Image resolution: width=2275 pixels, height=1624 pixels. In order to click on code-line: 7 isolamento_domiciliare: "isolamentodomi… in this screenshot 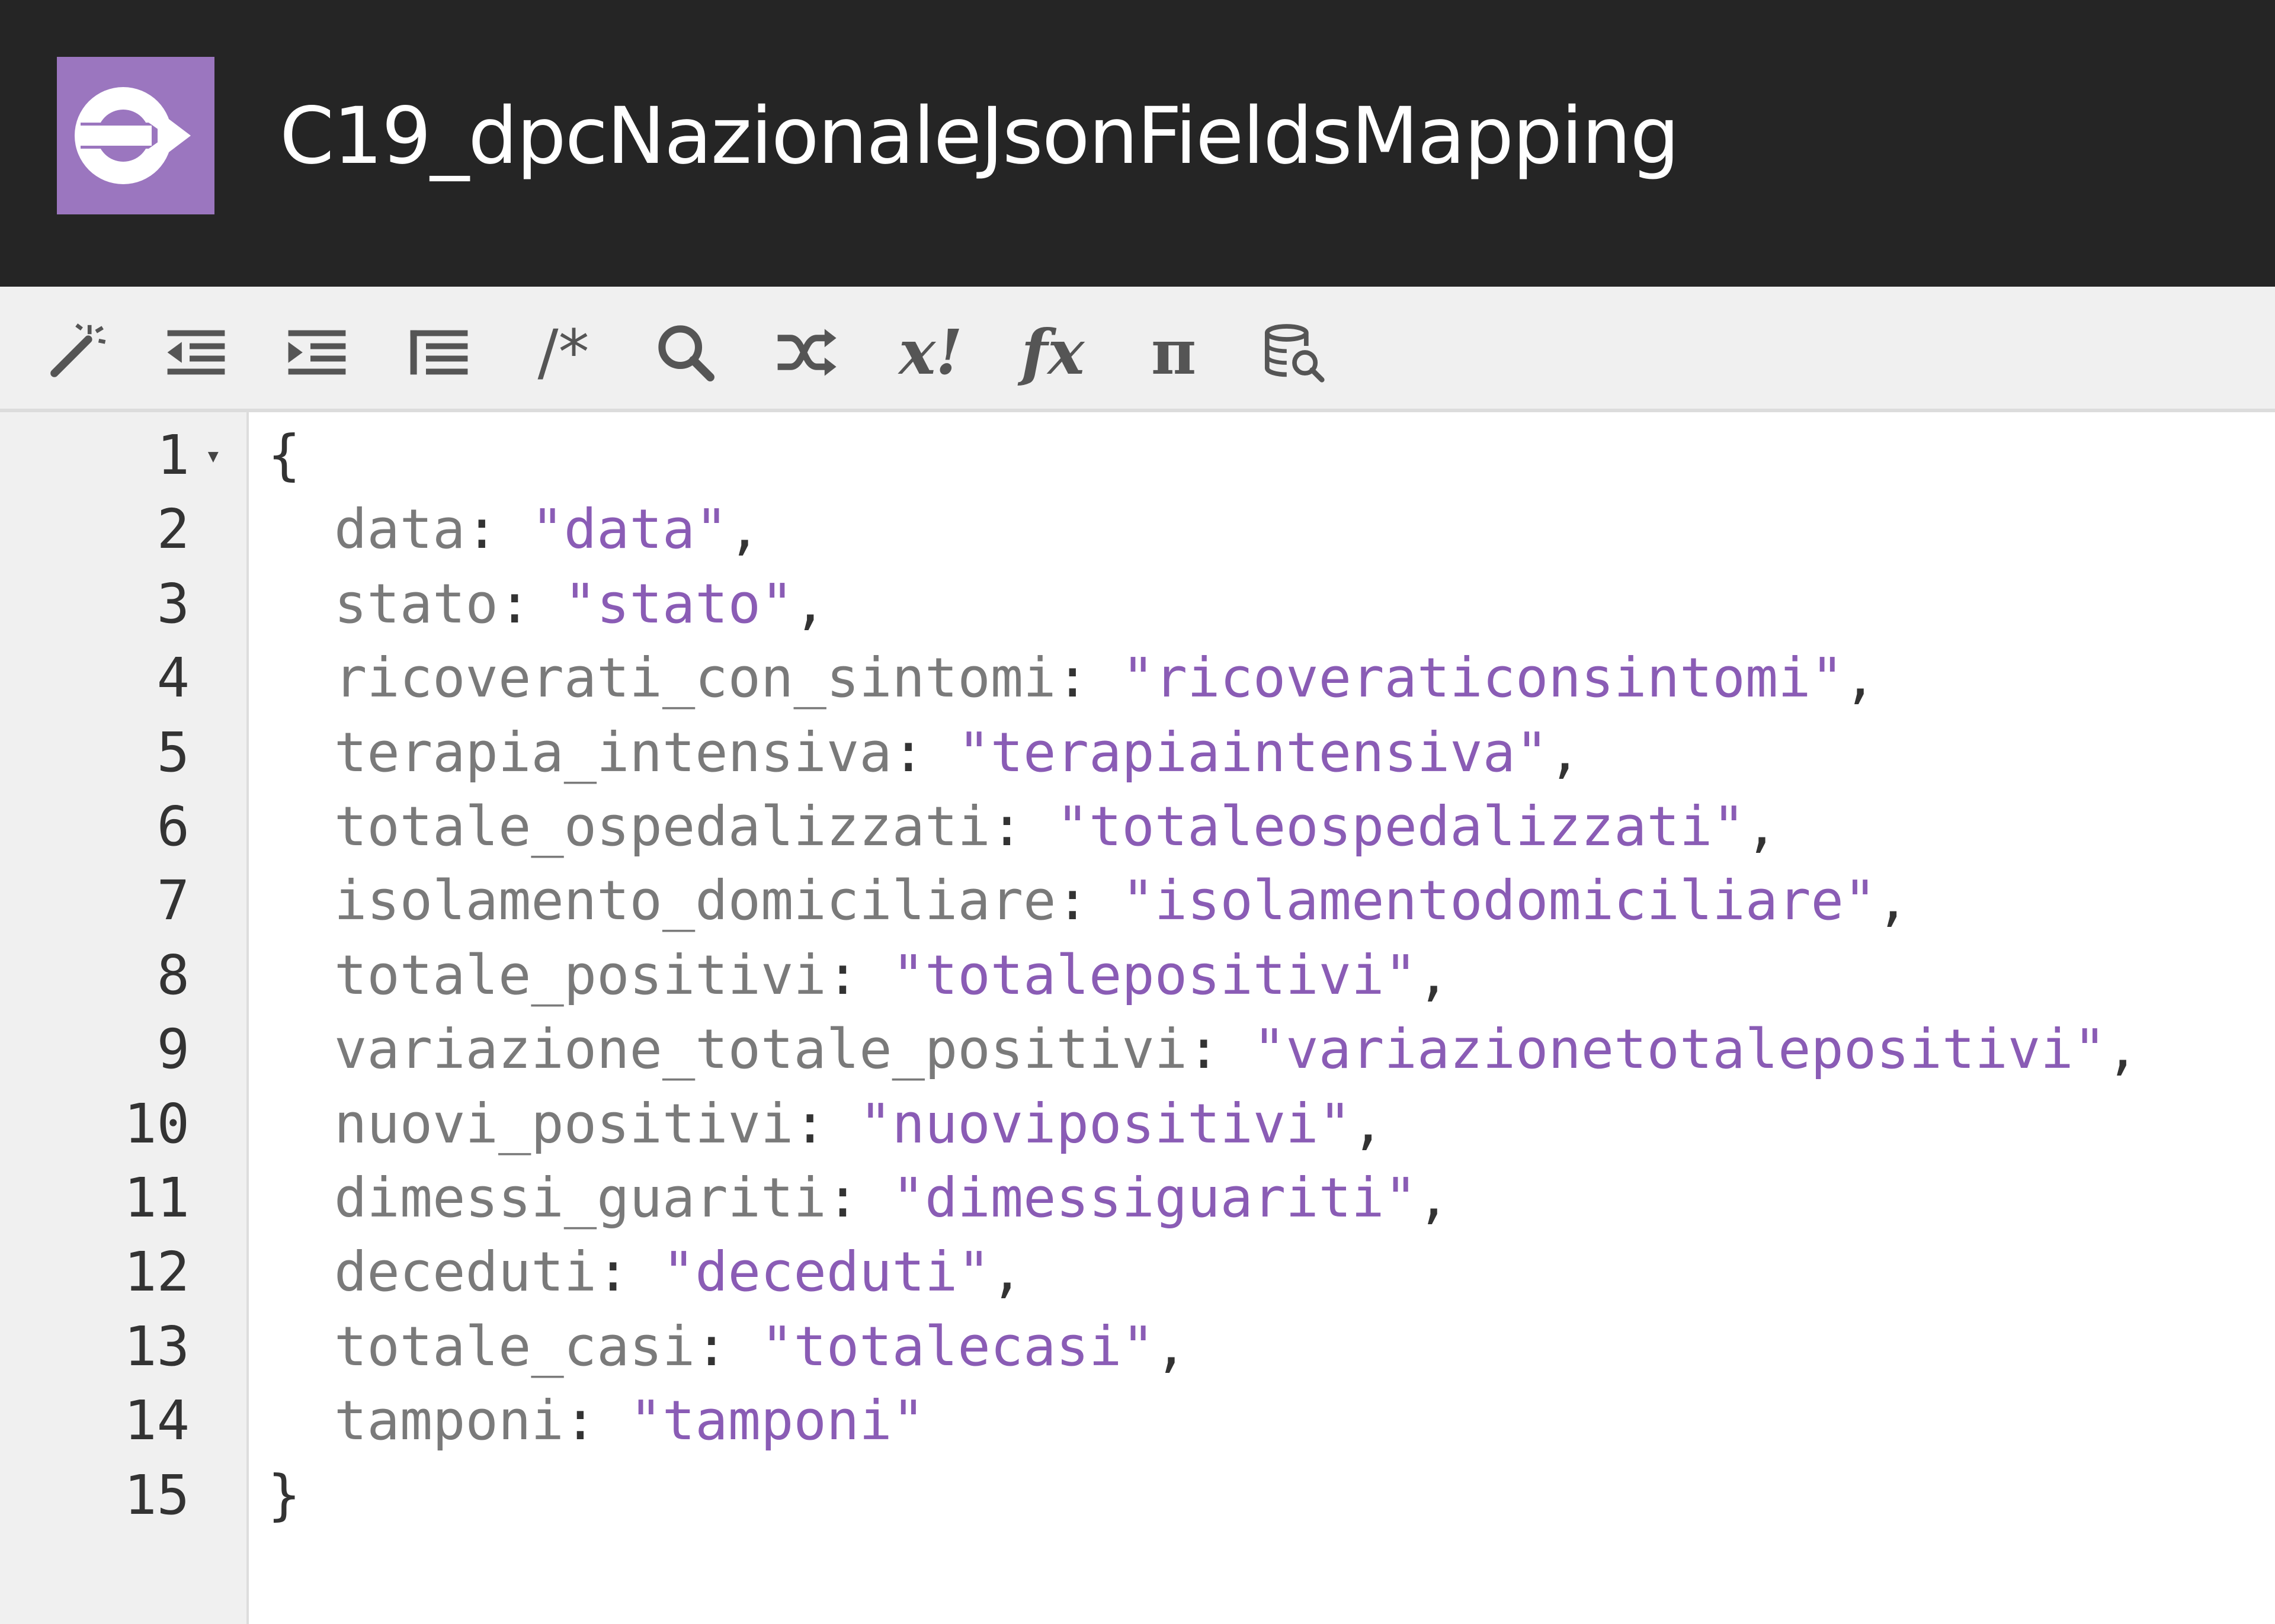, I will do `click(1137, 901)`.